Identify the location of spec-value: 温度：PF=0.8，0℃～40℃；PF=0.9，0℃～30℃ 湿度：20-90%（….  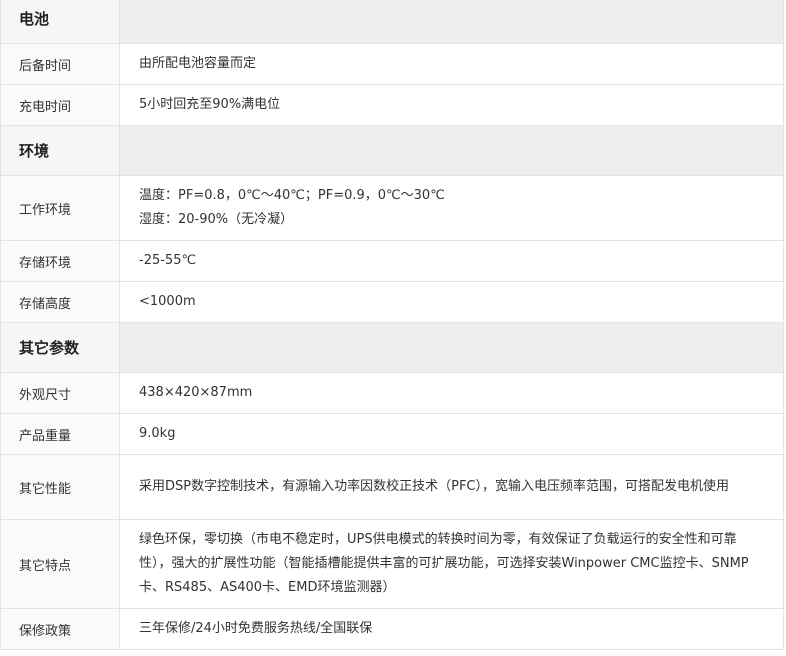
(451, 208).